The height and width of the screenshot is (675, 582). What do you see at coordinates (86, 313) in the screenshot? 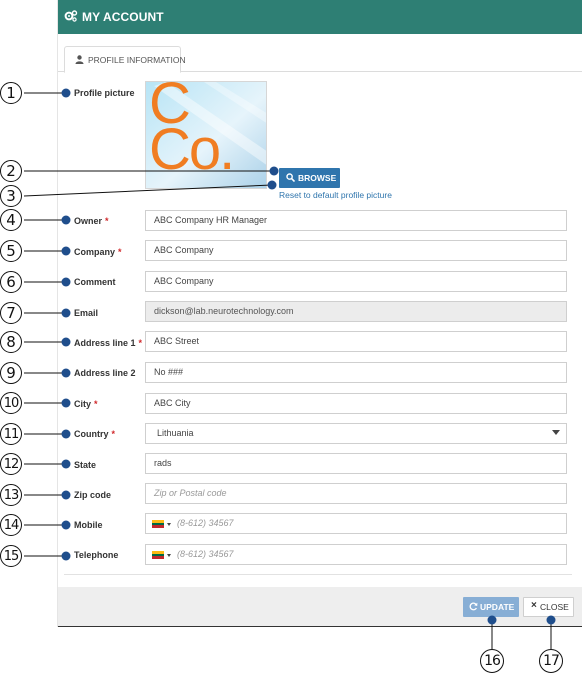
I see `email-label: Email` at bounding box center [86, 313].